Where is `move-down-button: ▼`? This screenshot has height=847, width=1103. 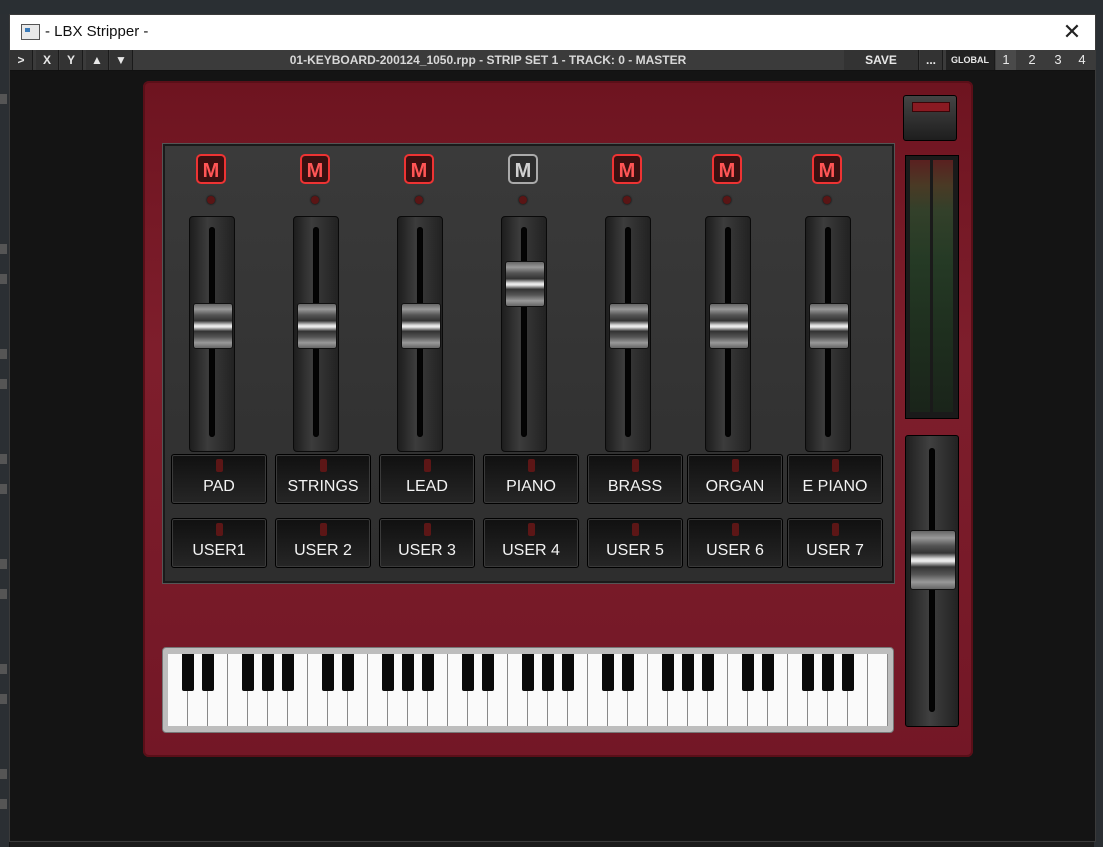
move-down-button: ▼ is located at coordinates (121, 60).